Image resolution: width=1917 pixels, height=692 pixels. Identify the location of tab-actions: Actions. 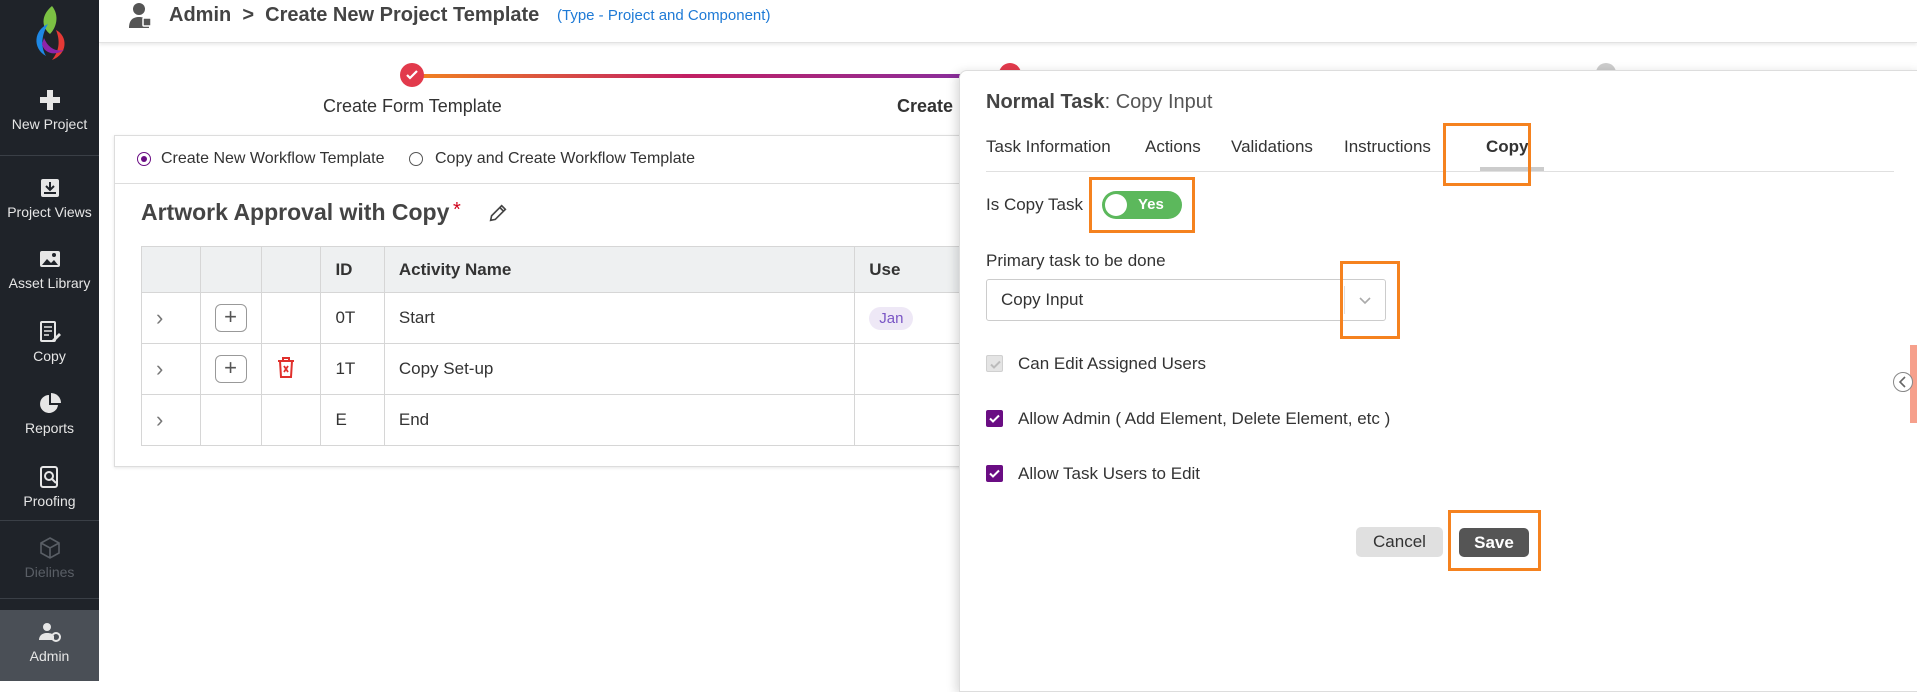
(1173, 147).